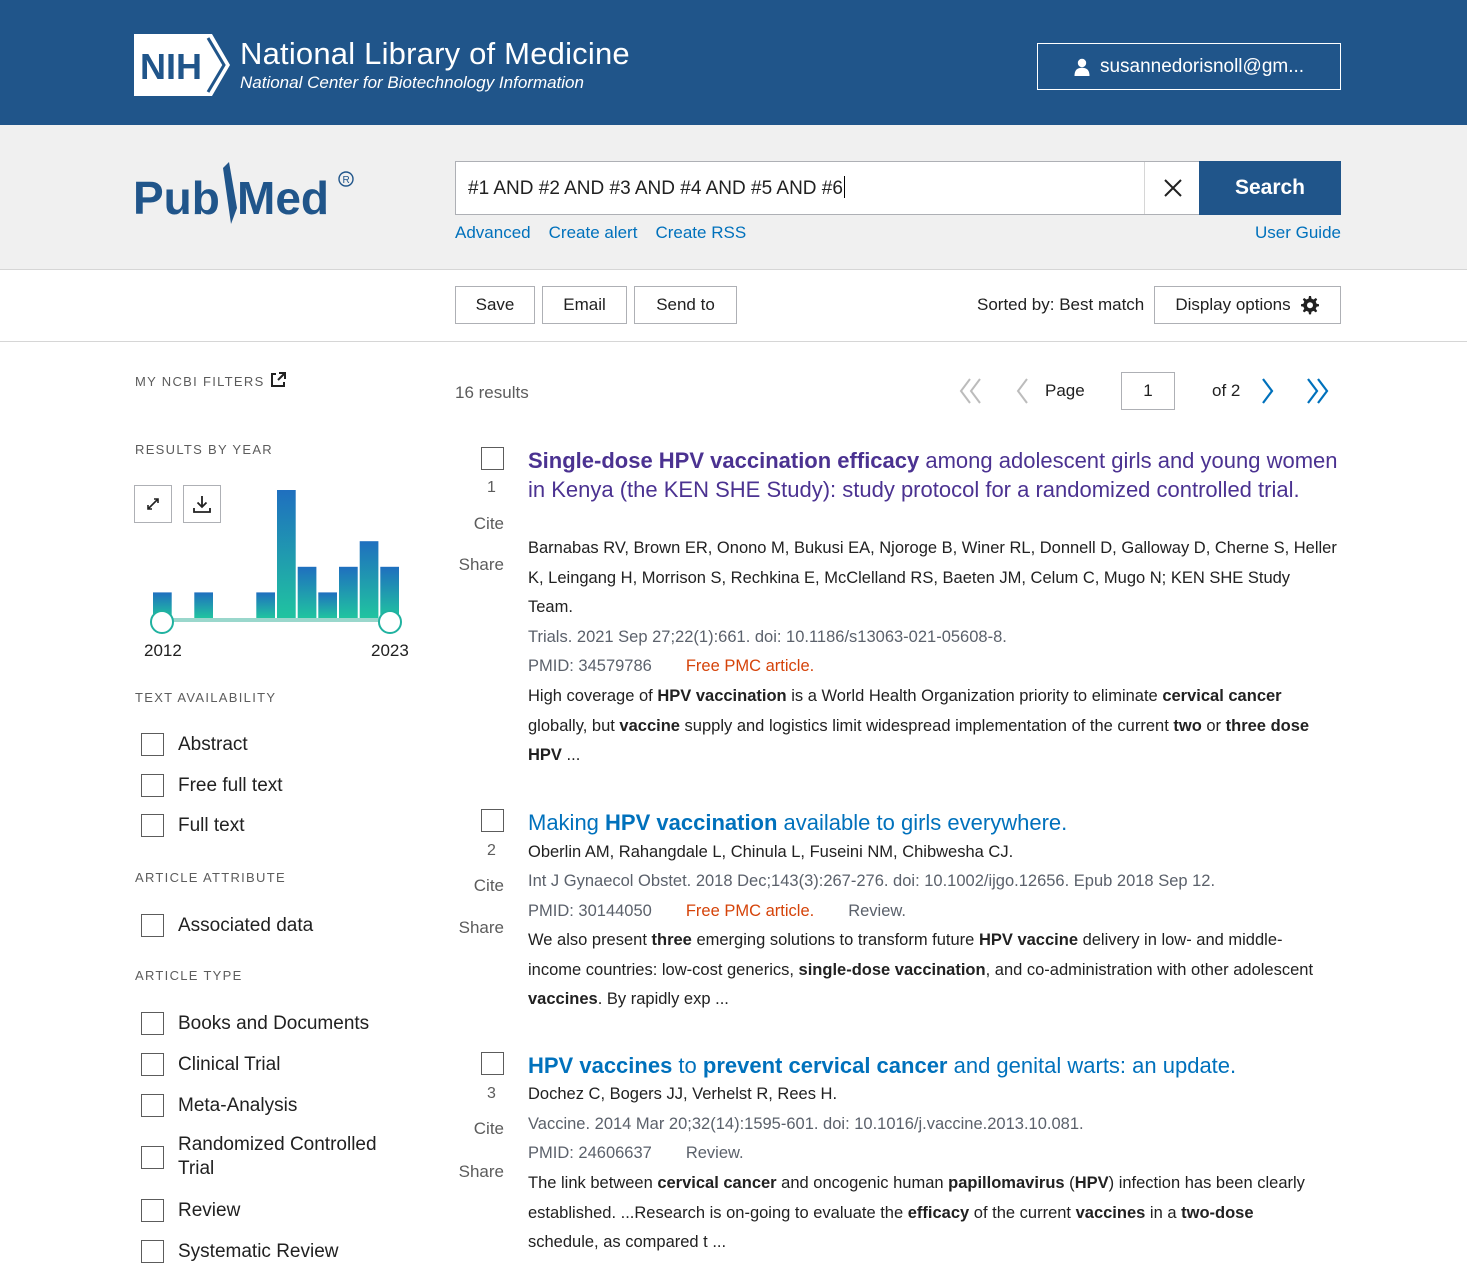  Describe the element at coordinates (162, 622) in the screenshot. I see `range-start-handle` at that location.